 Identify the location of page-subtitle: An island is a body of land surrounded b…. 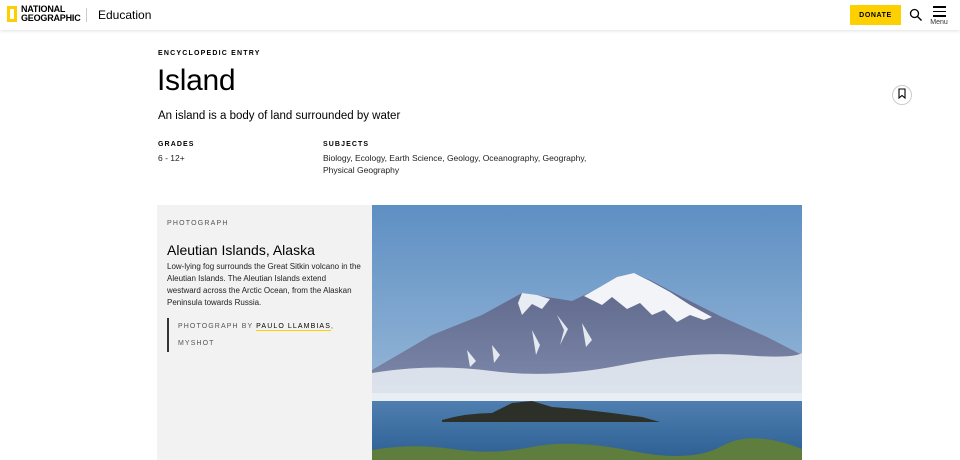
(279, 116).